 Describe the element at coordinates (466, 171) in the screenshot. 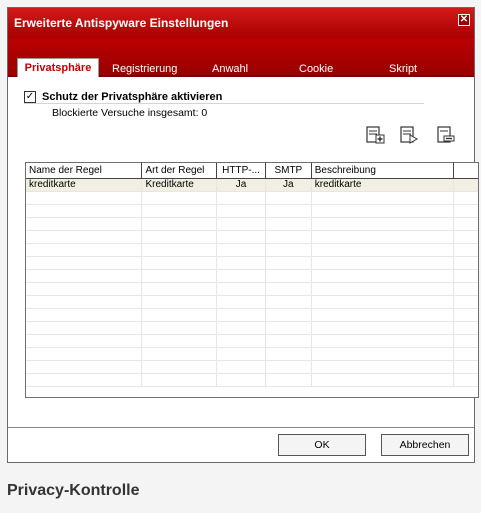

I see `column-header-filler` at that location.